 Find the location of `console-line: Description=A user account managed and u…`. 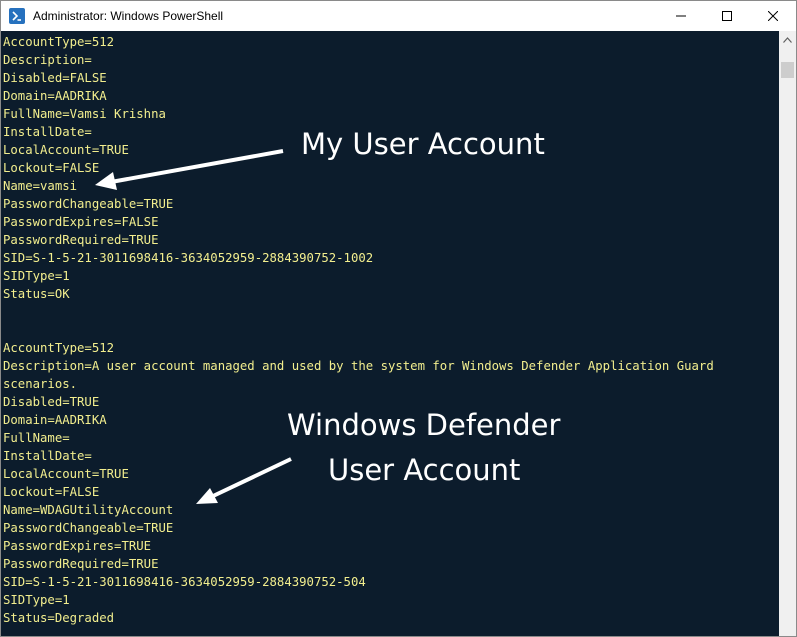

console-line: Description=A user account managed and u… is located at coordinates (358, 366).